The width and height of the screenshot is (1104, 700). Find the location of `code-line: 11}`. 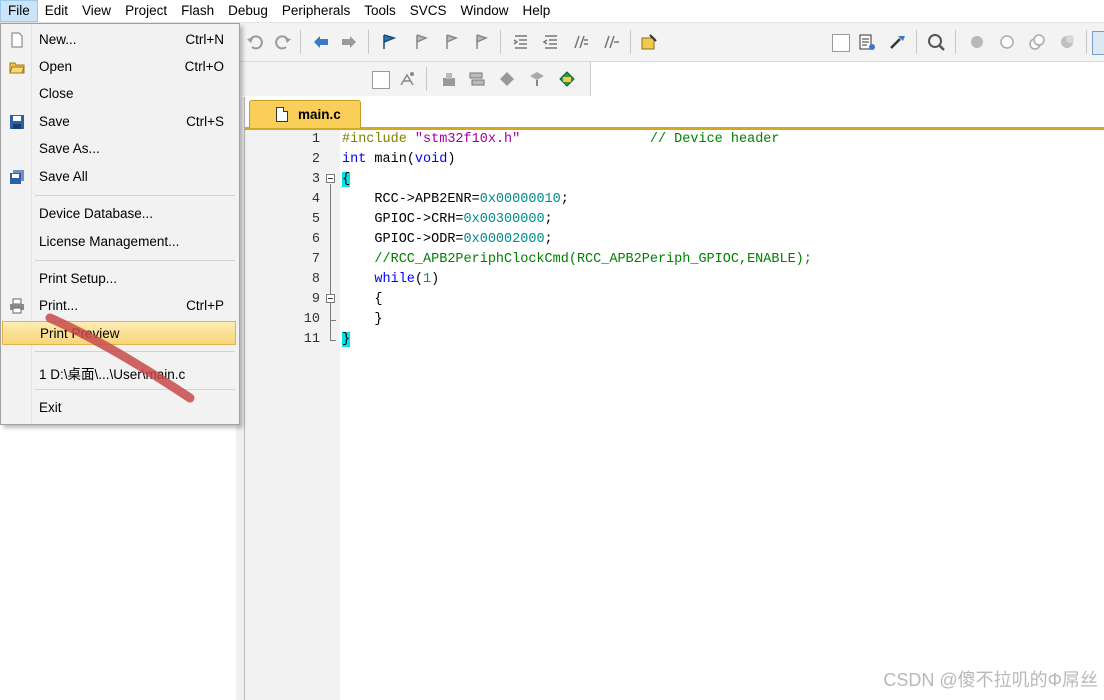

code-line: 11} is located at coordinates (674, 340).